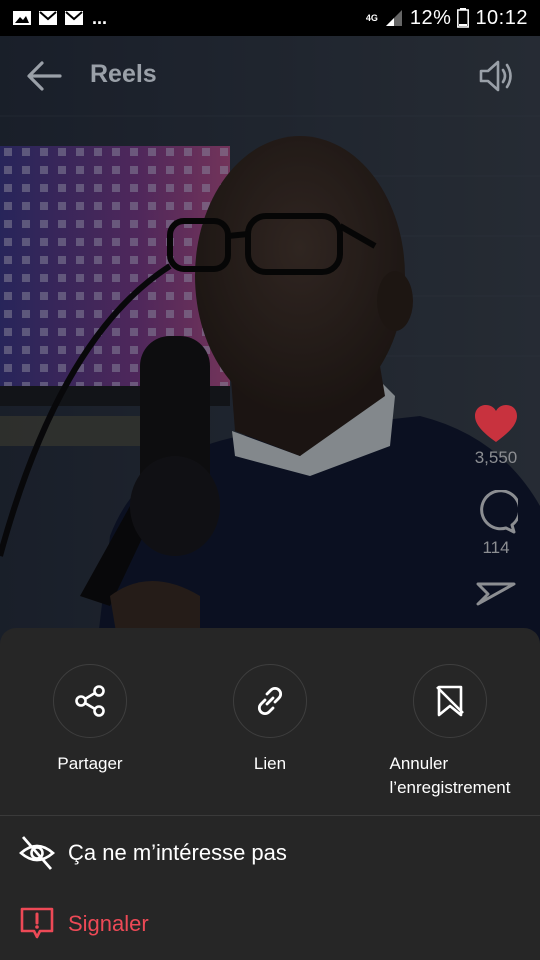 This screenshot has height=960, width=540. What do you see at coordinates (270, 75) in the screenshot?
I see `top-bar: Reels` at bounding box center [270, 75].